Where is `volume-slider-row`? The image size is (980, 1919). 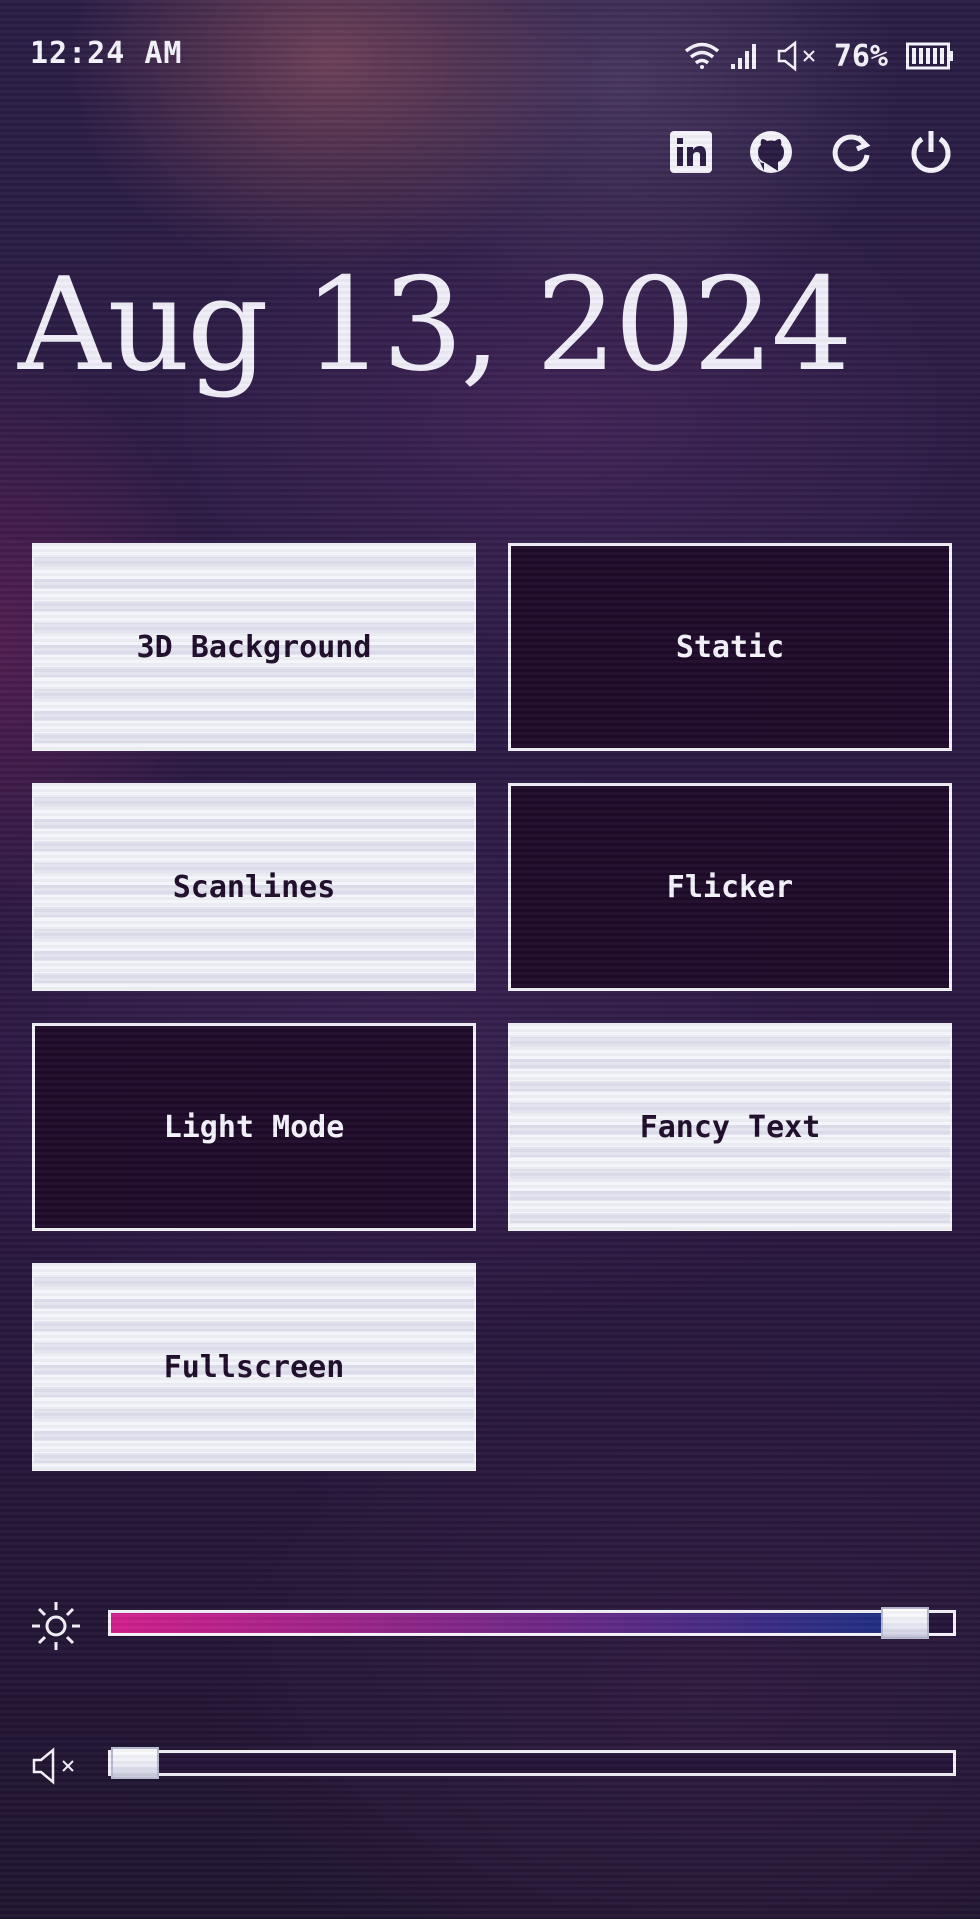
volume-slider-row is located at coordinates (493, 1768).